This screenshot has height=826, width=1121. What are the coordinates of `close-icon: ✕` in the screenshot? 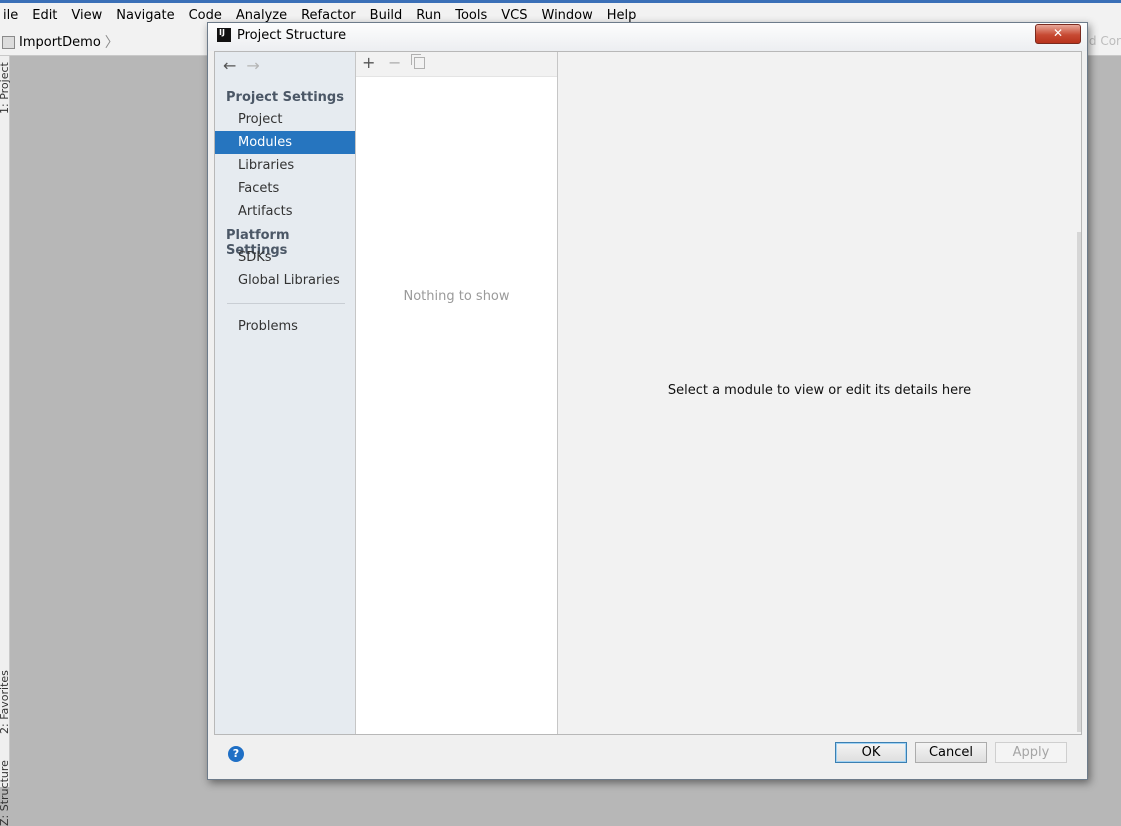 It's located at (1058, 33).